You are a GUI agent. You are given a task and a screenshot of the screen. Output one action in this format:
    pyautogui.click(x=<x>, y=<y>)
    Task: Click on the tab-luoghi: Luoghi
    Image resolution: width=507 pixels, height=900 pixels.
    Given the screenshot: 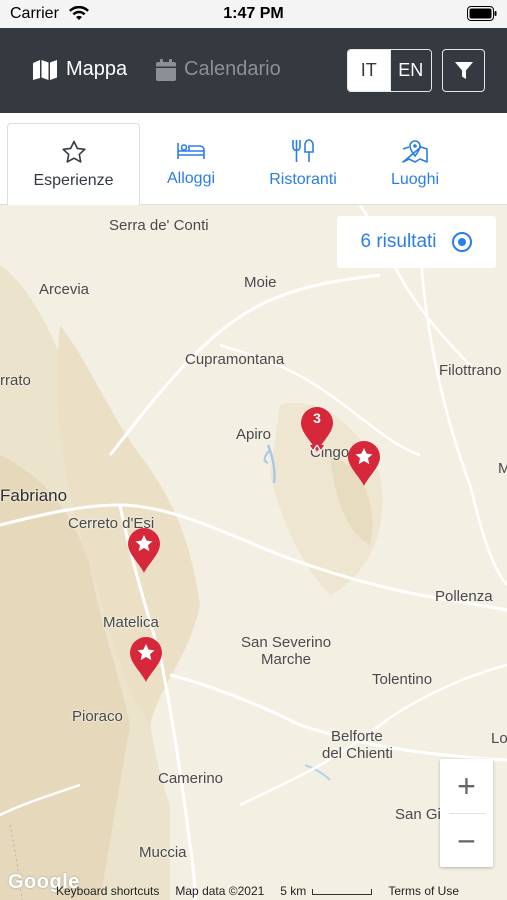 What is the action you would take?
    pyautogui.click(x=415, y=164)
    